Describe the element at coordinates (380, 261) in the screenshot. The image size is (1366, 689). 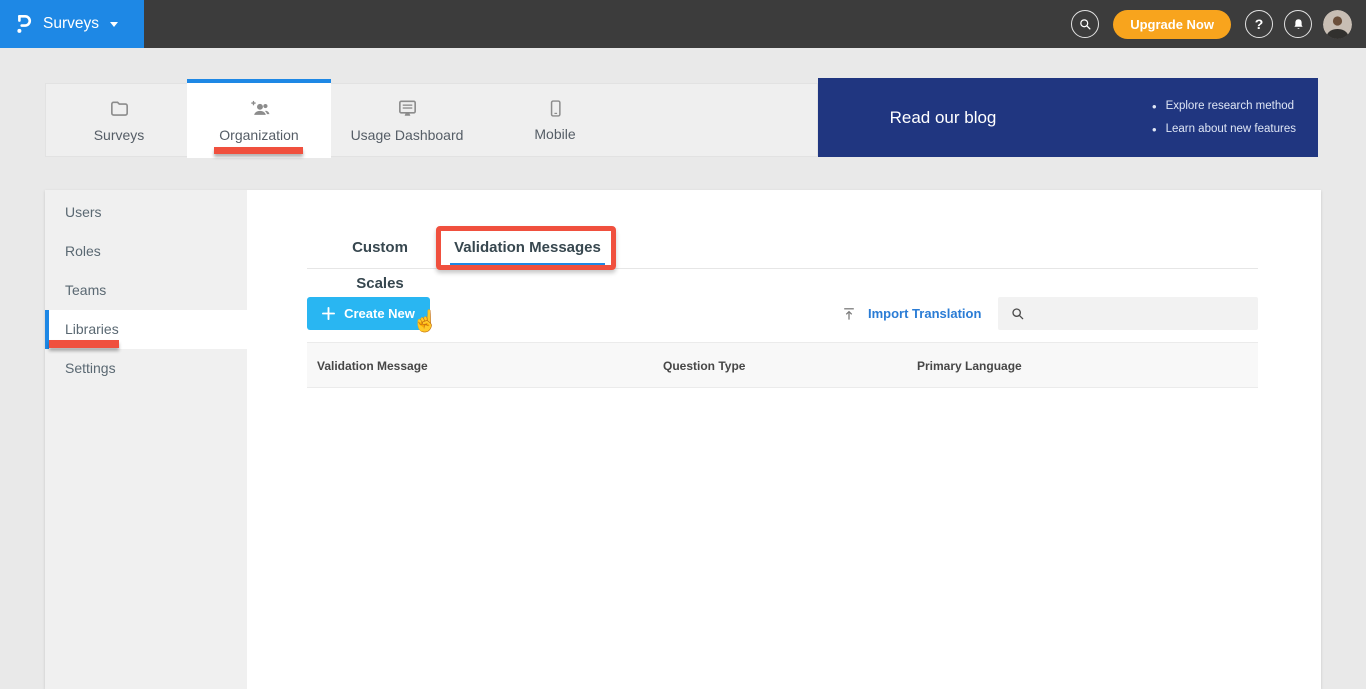
I see `tab-custom-scales: Custom Scales` at that location.